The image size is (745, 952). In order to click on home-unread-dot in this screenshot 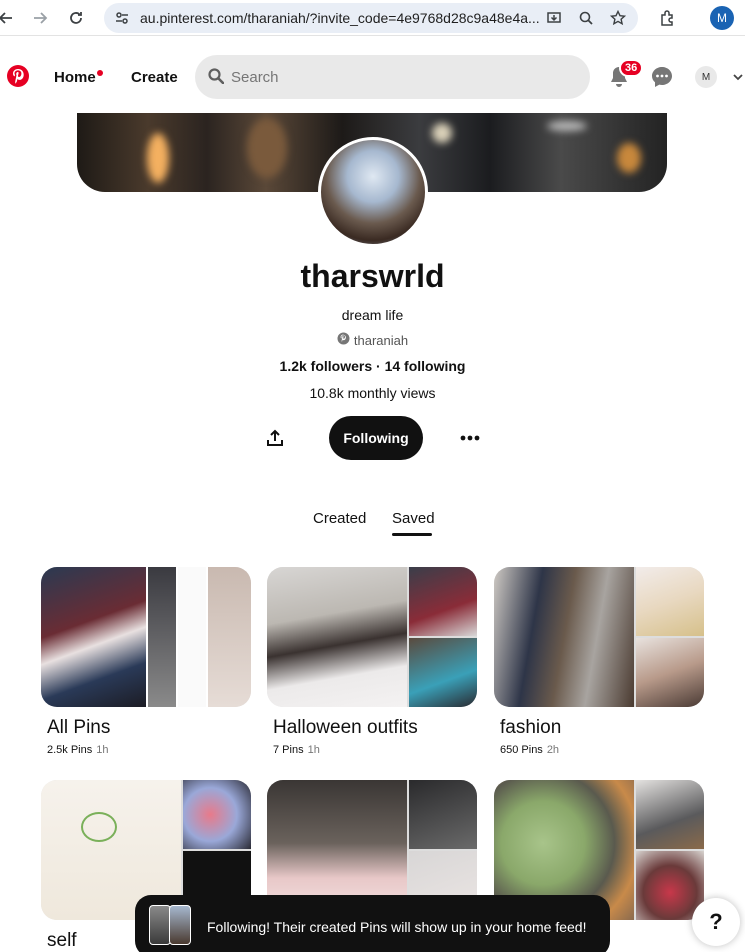, I will do `click(100, 73)`.